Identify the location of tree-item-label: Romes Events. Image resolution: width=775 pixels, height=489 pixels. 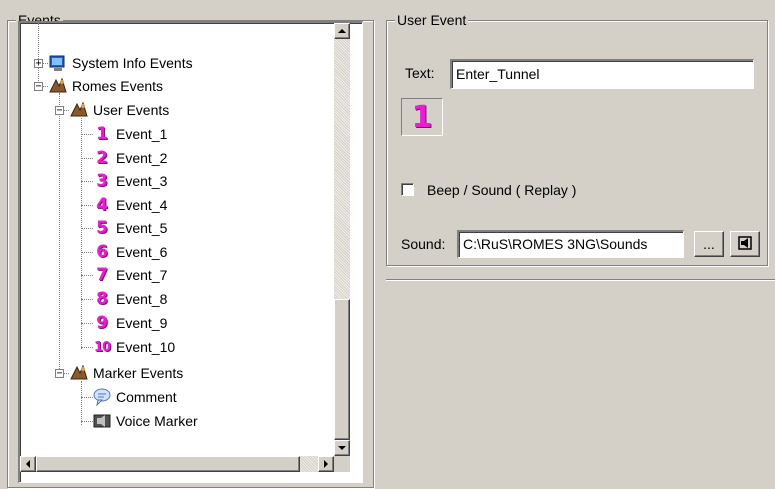
(118, 86).